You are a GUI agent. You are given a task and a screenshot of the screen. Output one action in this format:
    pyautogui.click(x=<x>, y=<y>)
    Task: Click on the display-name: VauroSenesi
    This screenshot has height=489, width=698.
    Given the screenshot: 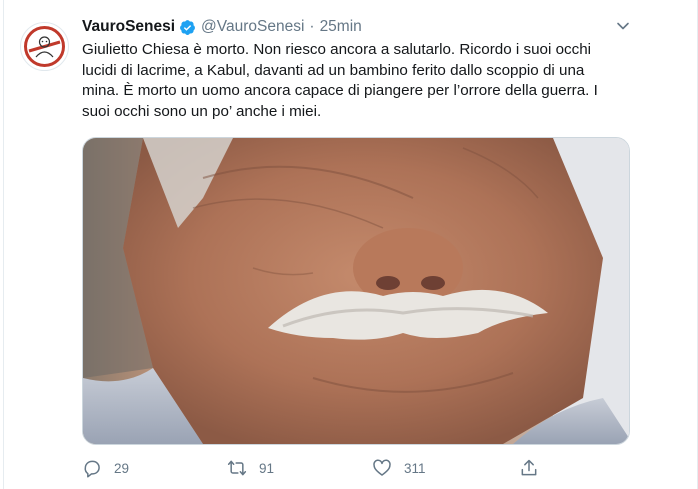 What is the action you would take?
    pyautogui.click(x=128, y=27)
    